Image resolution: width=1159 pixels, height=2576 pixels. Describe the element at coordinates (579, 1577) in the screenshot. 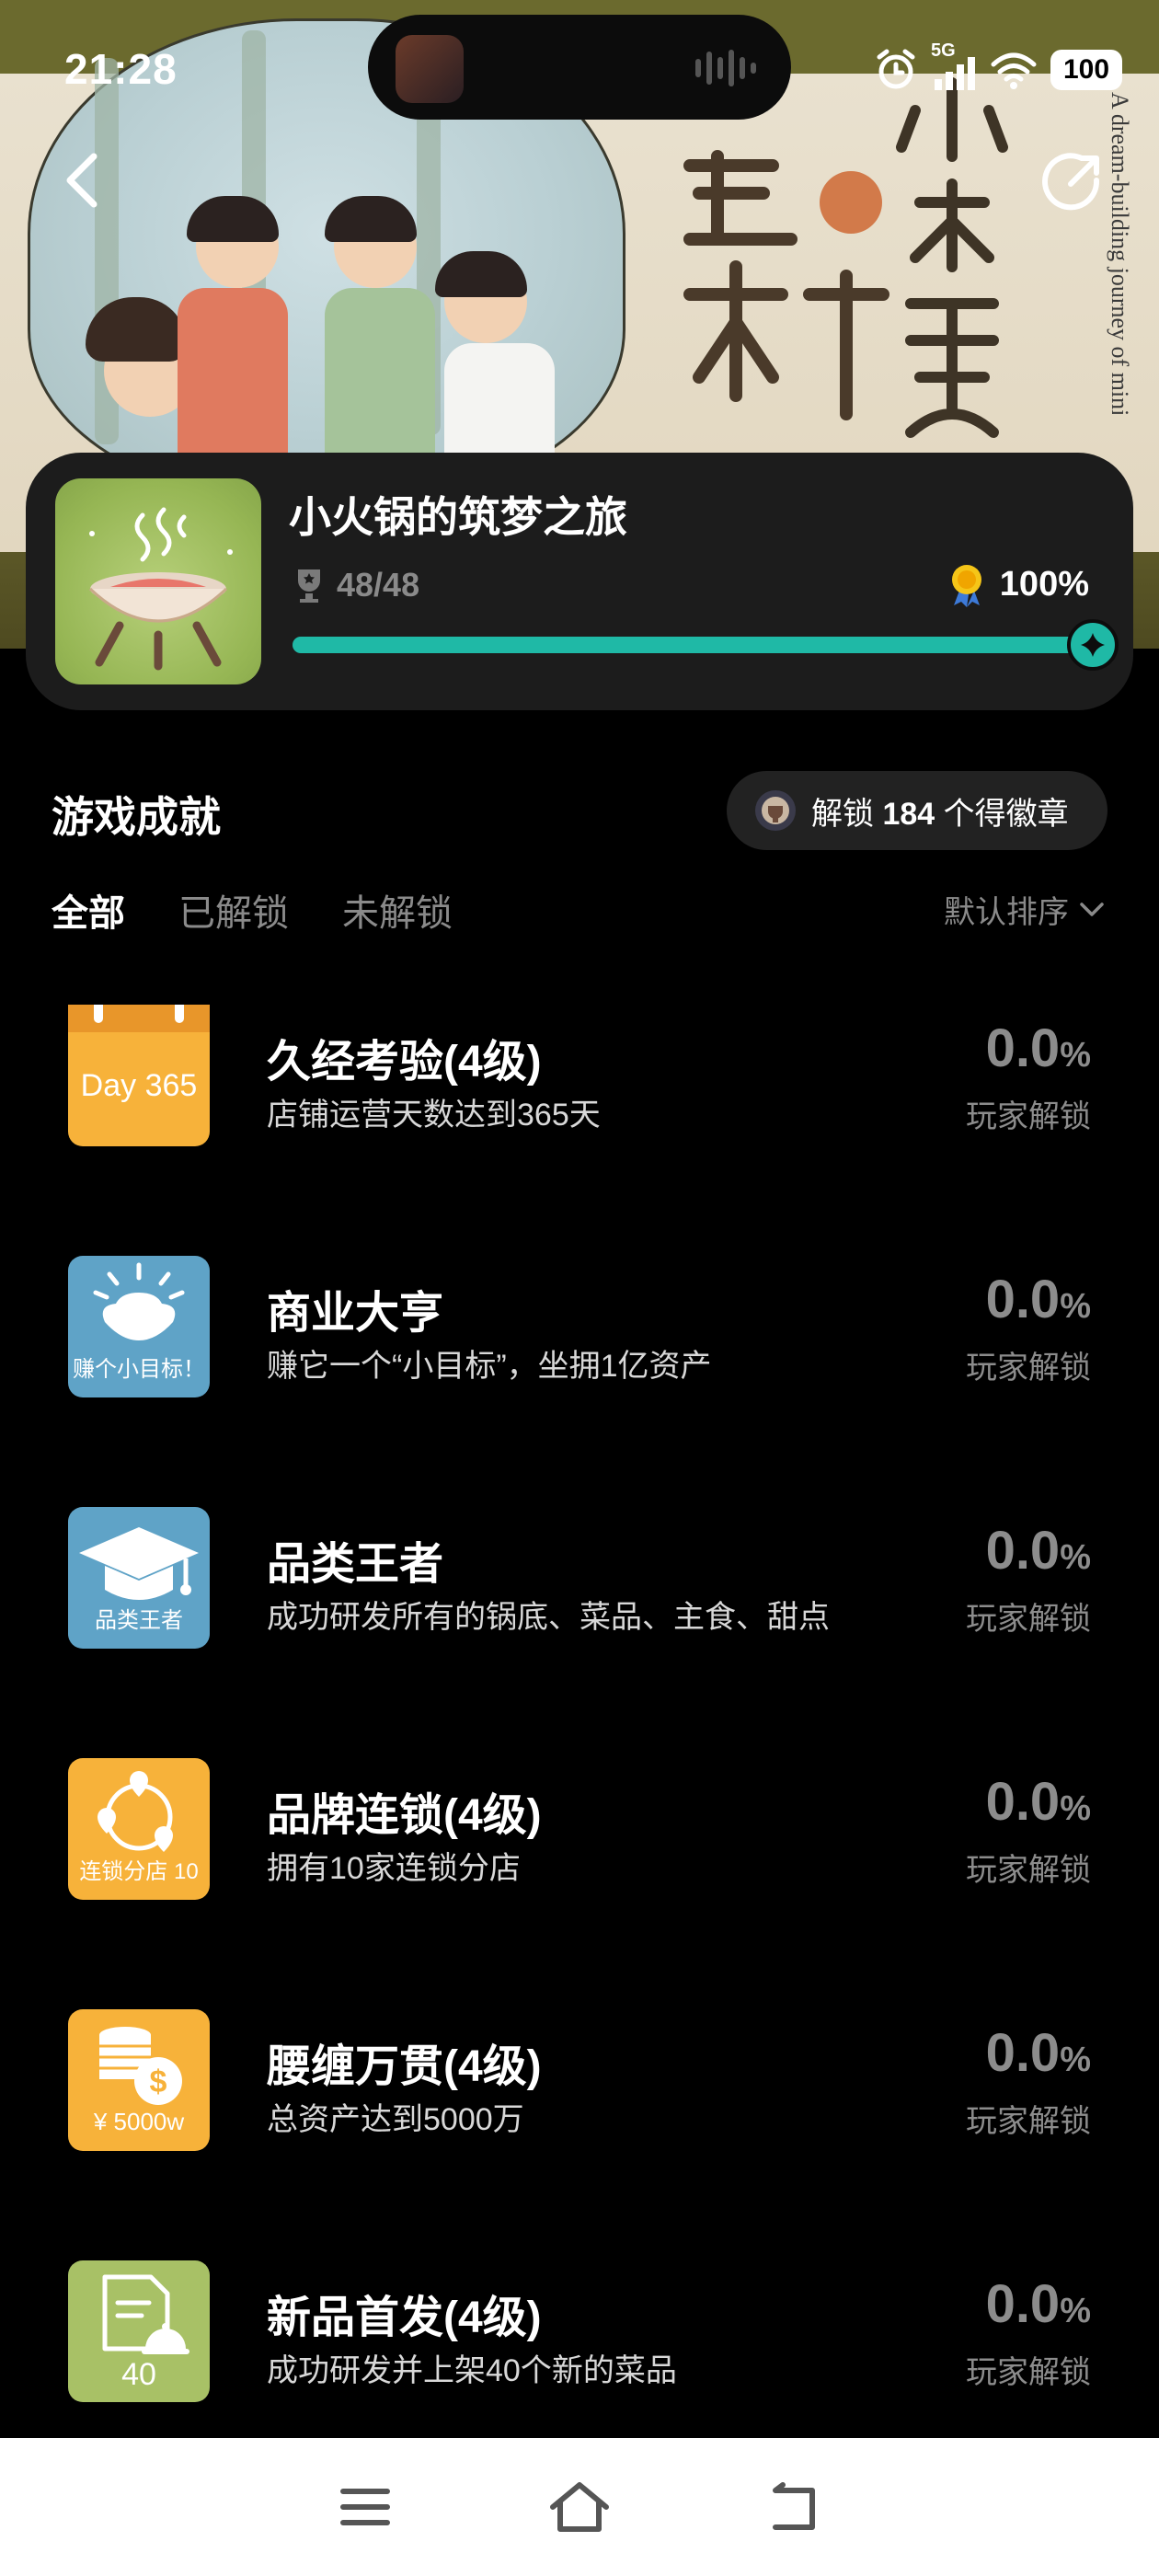

I see `achievement-item: 品类王者 品类王者 成功研发所有的锅底、菜品、主食、甜点 0.0% 玩家解锁` at that location.